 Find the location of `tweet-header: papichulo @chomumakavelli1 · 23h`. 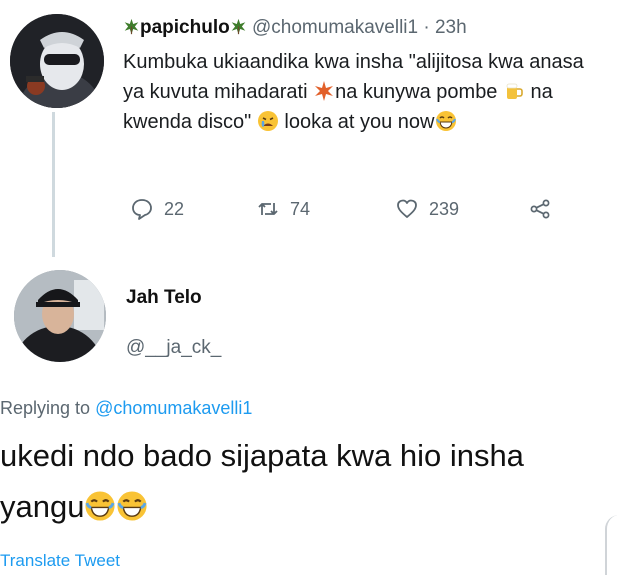

tweet-header: papichulo @chomumakavelli1 · 23h is located at coordinates (295, 28).